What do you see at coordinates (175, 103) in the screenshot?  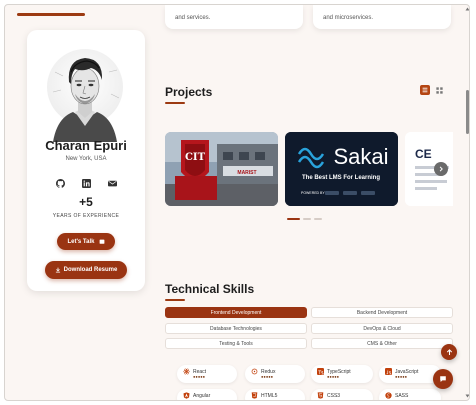 I see `projects-title-underline` at bounding box center [175, 103].